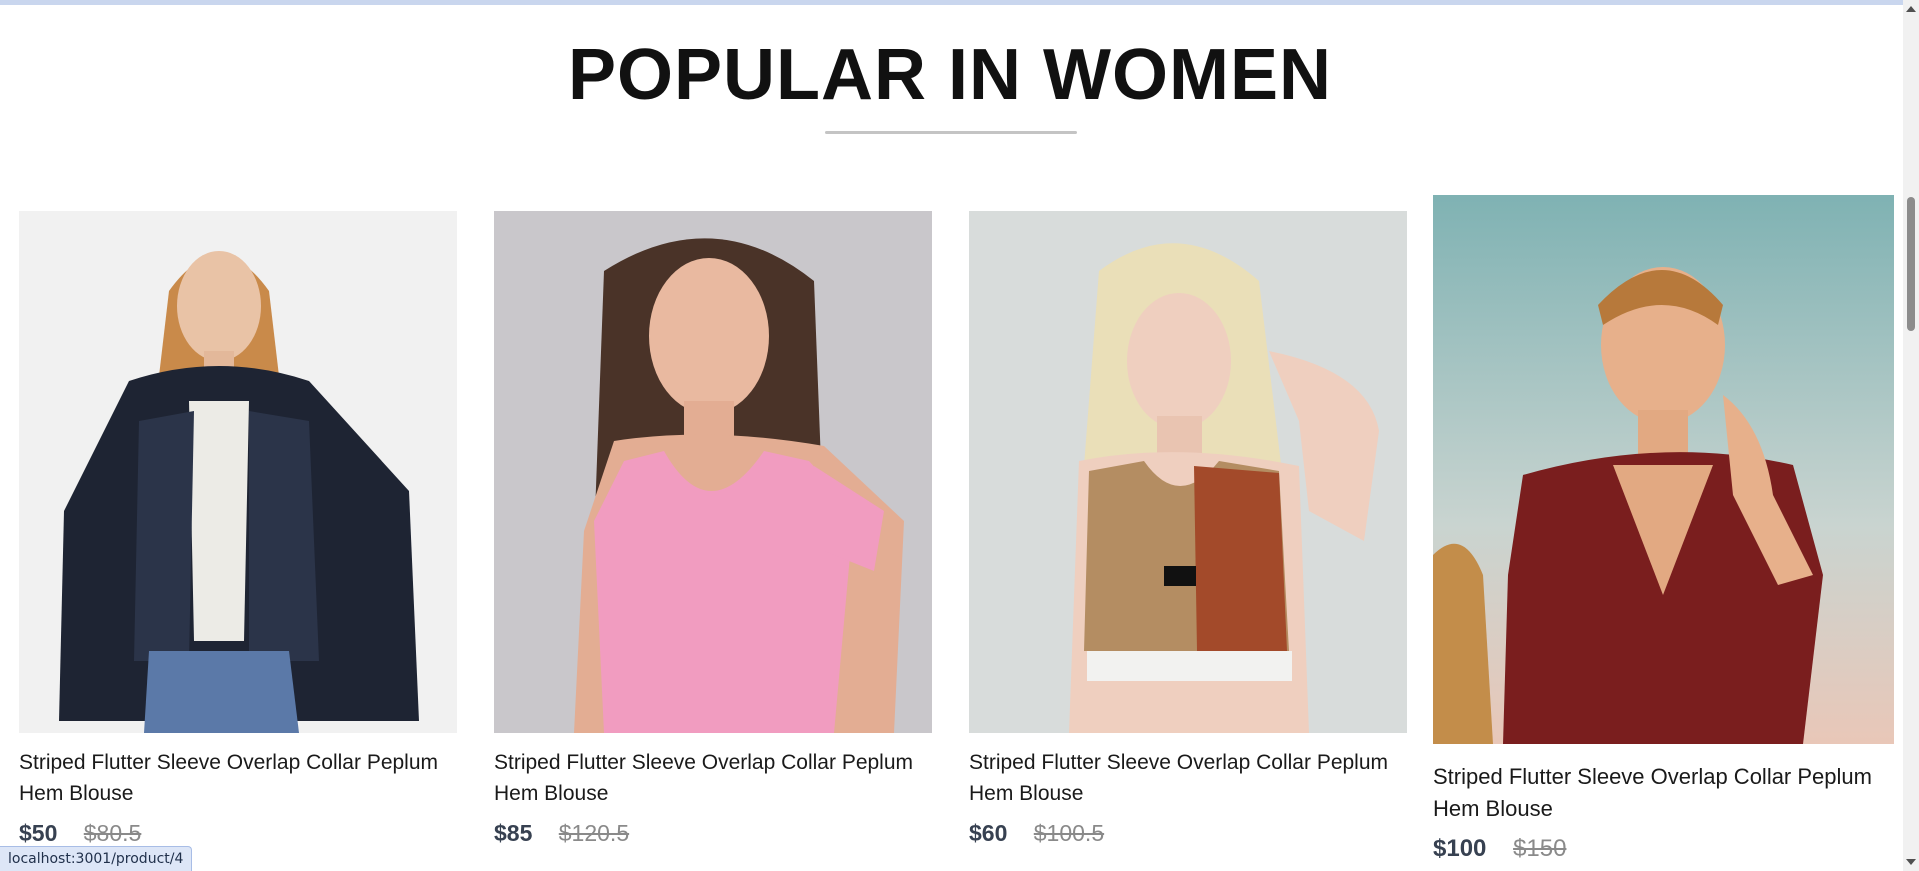 The image size is (1919, 871). Describe the element at coordinates (513, 833) in the screenshot. I see `new-price: $85` at that location.